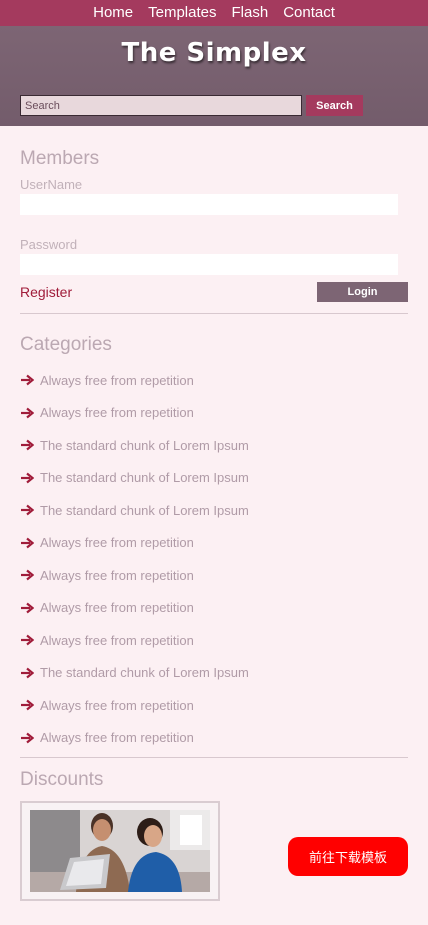 This screenshot has width=428, height=925. What do you see at coordinates (348, 856) in the screenshot?
I see `download-template-button: 前往下载模板` at bounding box center [348, 856].